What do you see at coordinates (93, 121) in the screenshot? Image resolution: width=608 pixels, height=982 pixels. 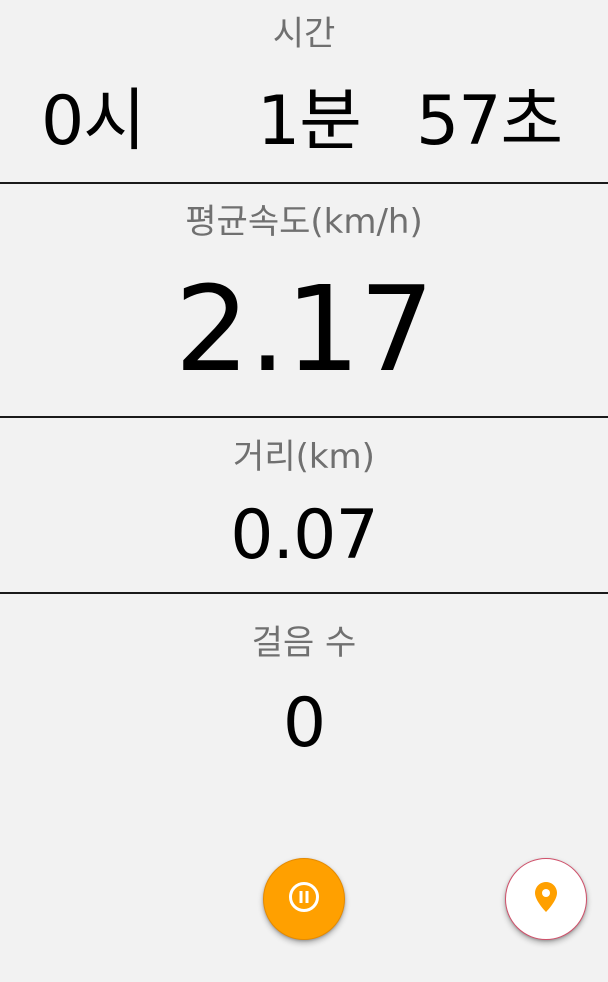 I see `time-hours: 0시` at bounding box center [93, 121].